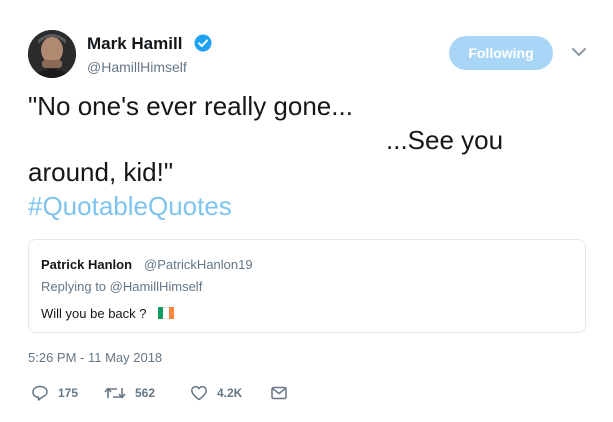  I want to click on message-icon, so click(279, 393).